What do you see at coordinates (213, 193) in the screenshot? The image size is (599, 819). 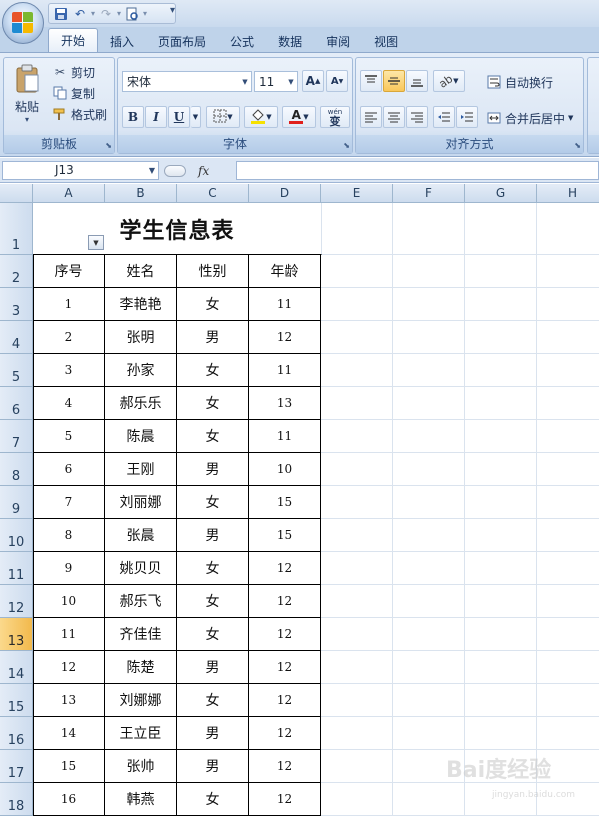 I see `column-header-c: C` at bounding box center [213, 193].